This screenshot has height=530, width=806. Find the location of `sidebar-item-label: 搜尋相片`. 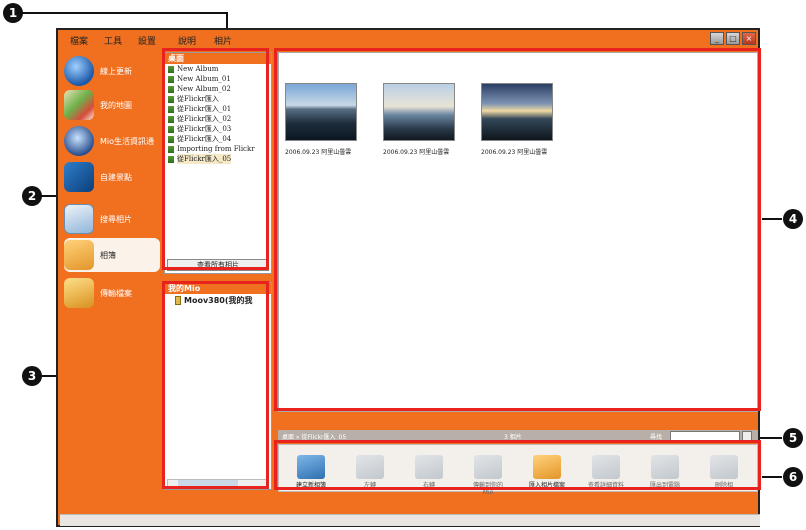

sidebar-item-label: 搜尋相片 is located at coordinates (116, 219).